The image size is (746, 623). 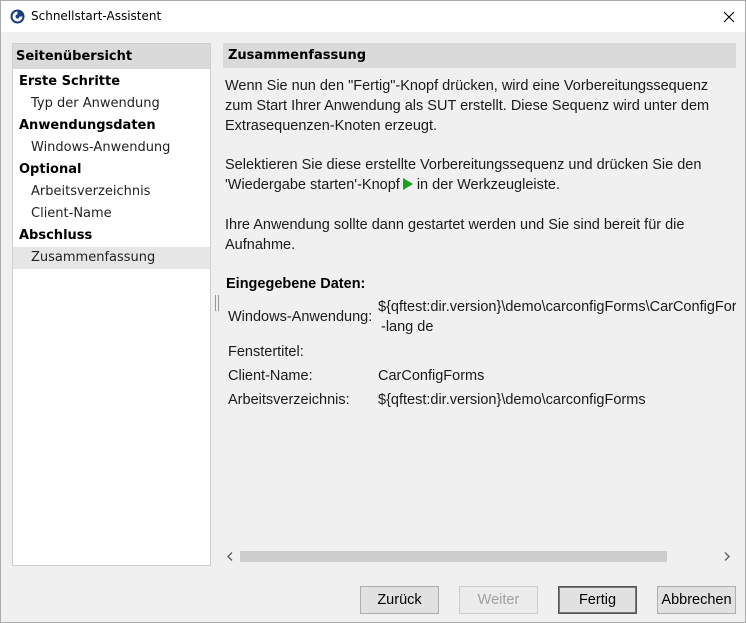 What do you see at coordinates (270, 376) in the screenshot?
I see `client-name-label: Client-Name:` at bounding box center [270, 376].